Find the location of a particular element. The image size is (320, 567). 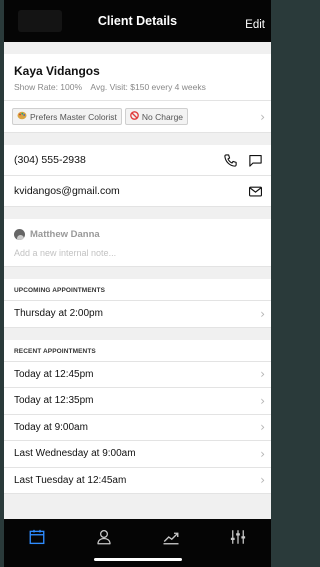

email-actions is located at coordinates (255, 191).